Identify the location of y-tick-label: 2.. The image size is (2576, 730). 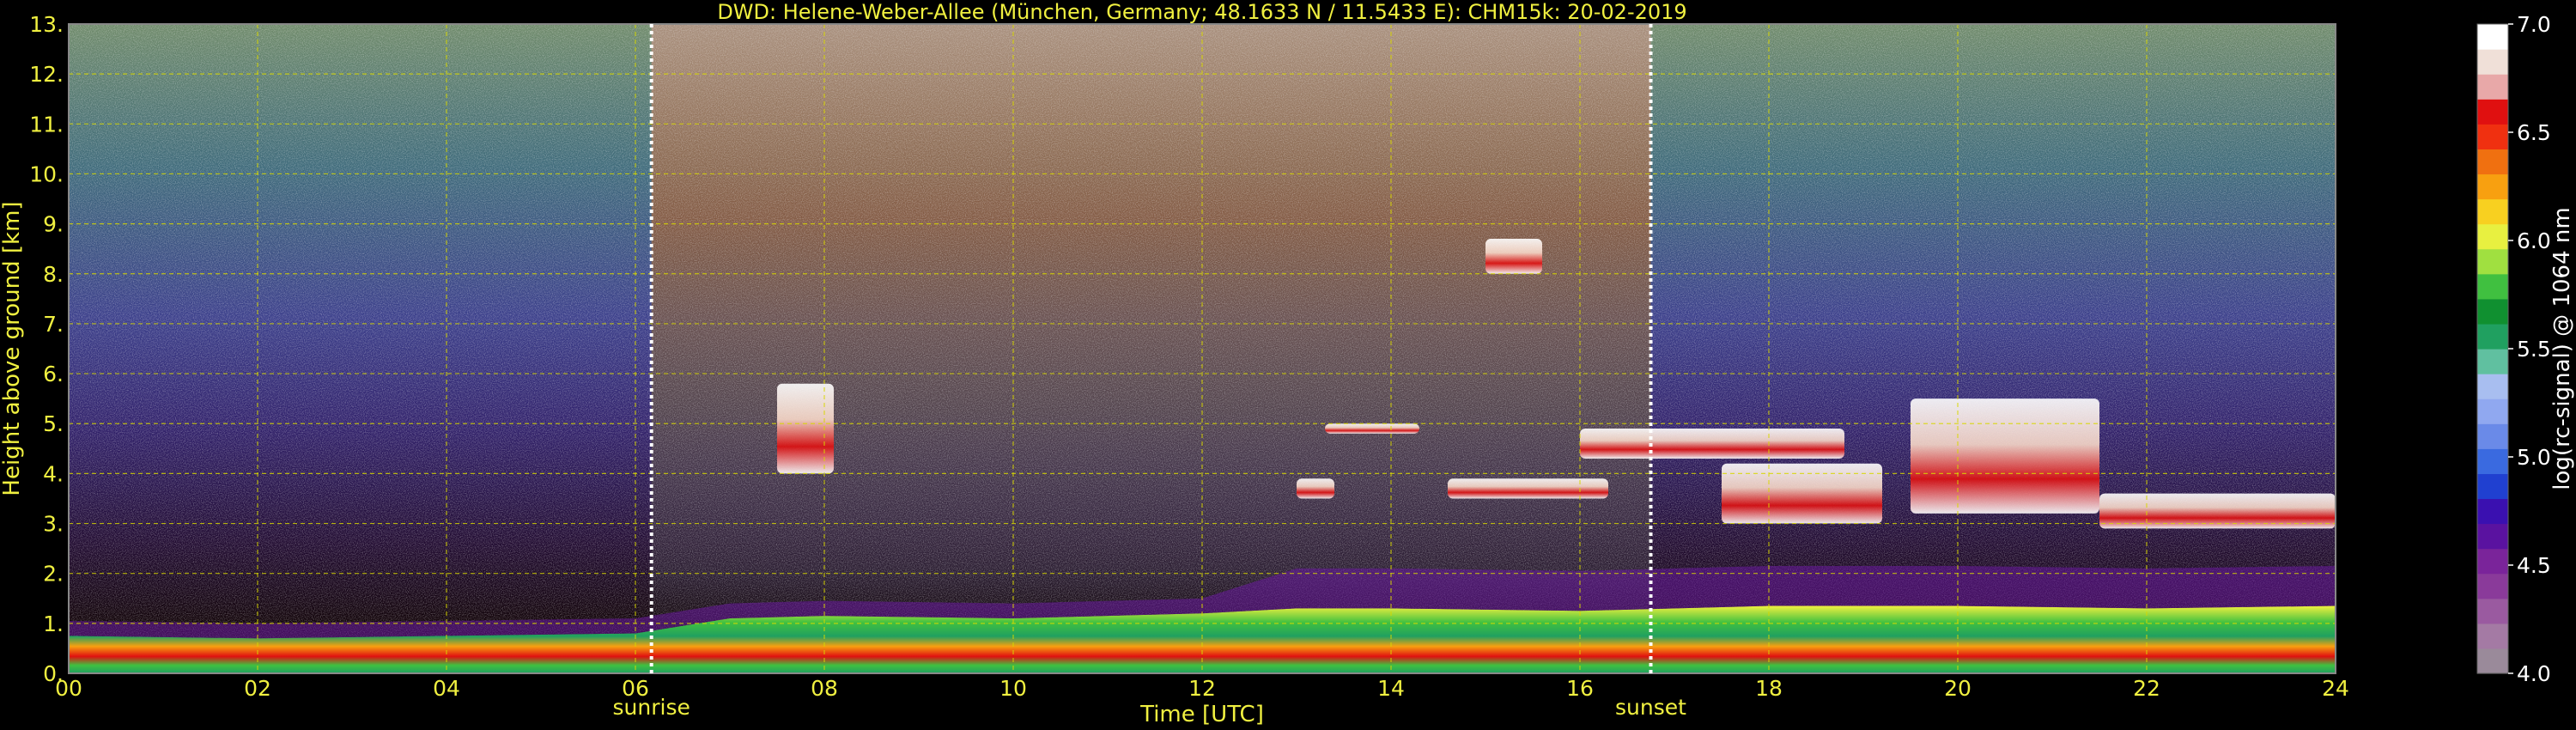
(53, 574).